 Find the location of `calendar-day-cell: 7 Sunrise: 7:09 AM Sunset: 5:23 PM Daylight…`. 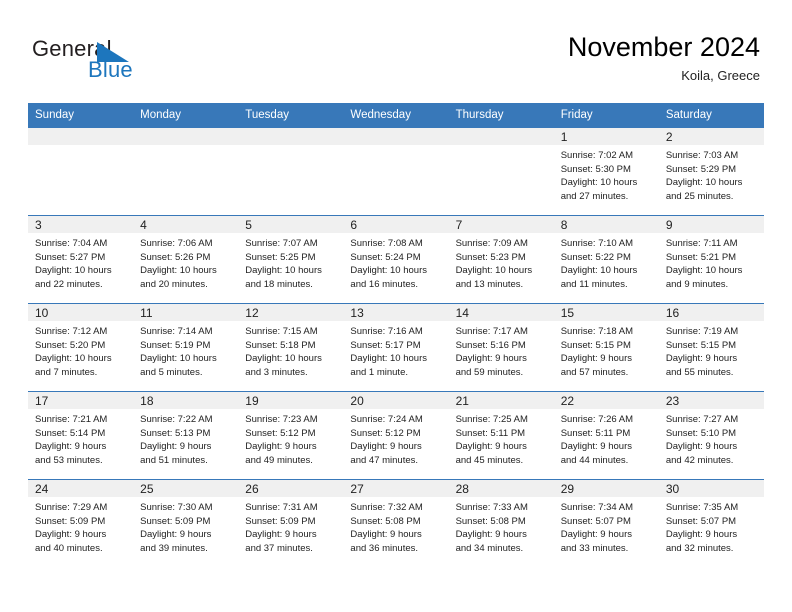

calendar-day-cell: 7 Sunrise: 7:09 AM Sunset: 5:23 PM Daylight… is located at coordinates (501, 259).